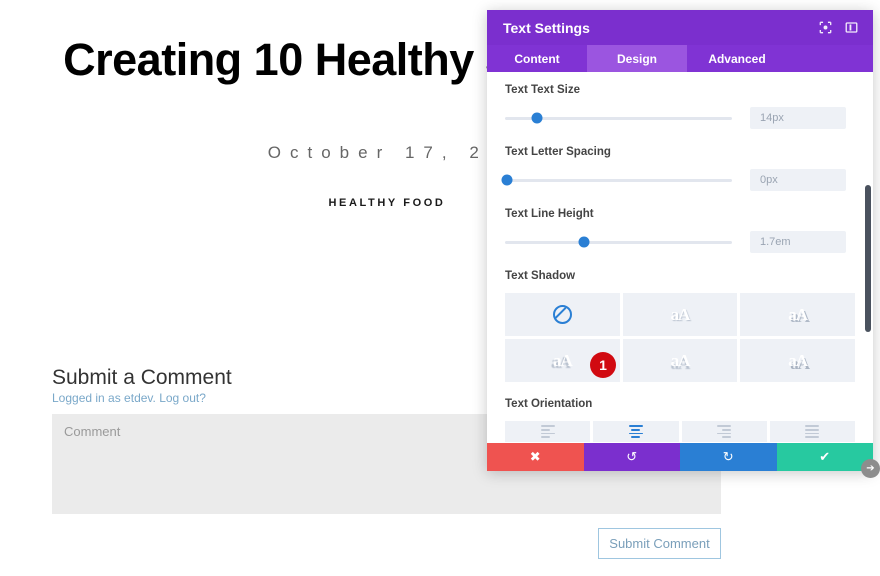 This screenshot has height=576, width=880. What do you see at coordinates (549, 214) in the screenshot?
I see `line-height-label: Text Line Height` at bounding box center [549, 214].